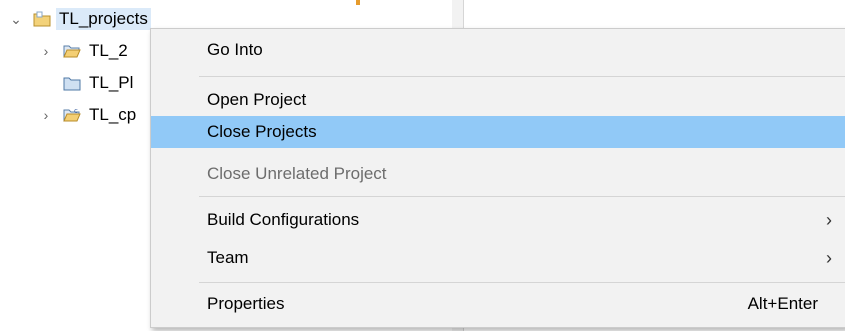 Image resolution: width=845 pixels, height=331 pixels. What do you see at coordinates (112, 115) in the screenshot?
I see `tree-item-label: TL_cp` at bounding box center [112, 115].